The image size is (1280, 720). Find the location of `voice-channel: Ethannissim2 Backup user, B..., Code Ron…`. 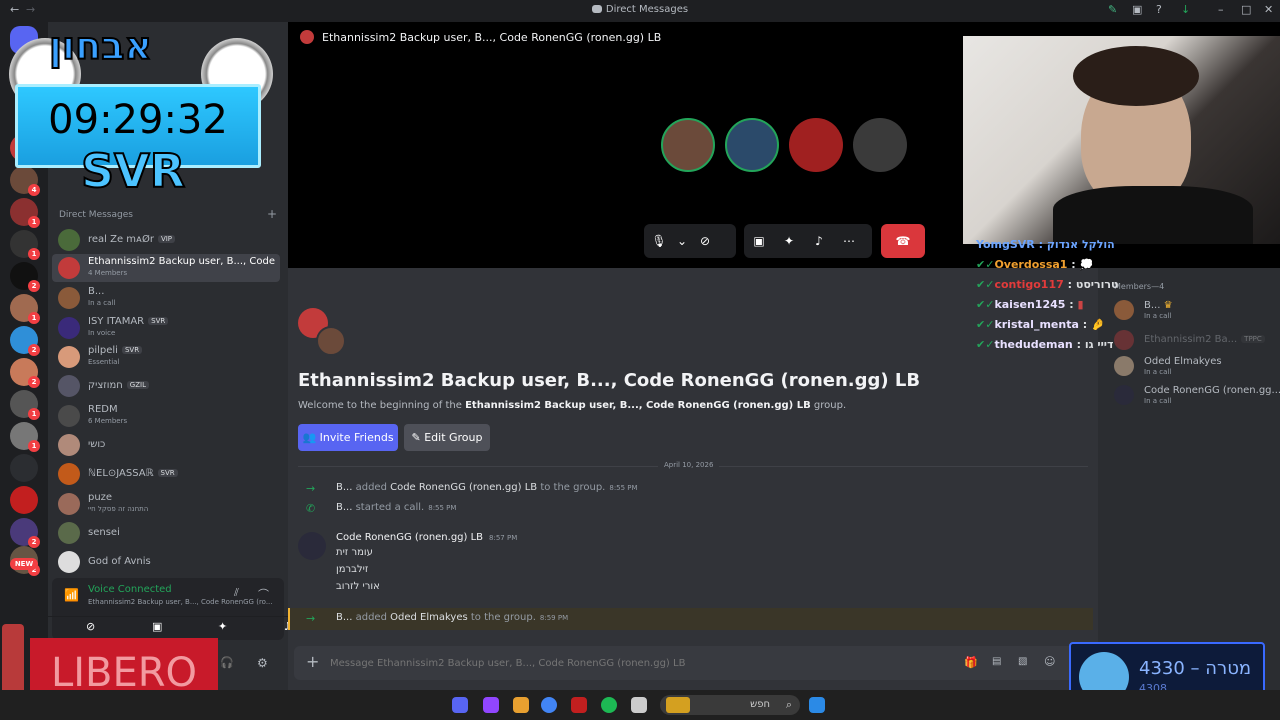

voice-channel: Ethannissim2 Backup user, B..., Code Ron… is located at coordinates (180, 602).